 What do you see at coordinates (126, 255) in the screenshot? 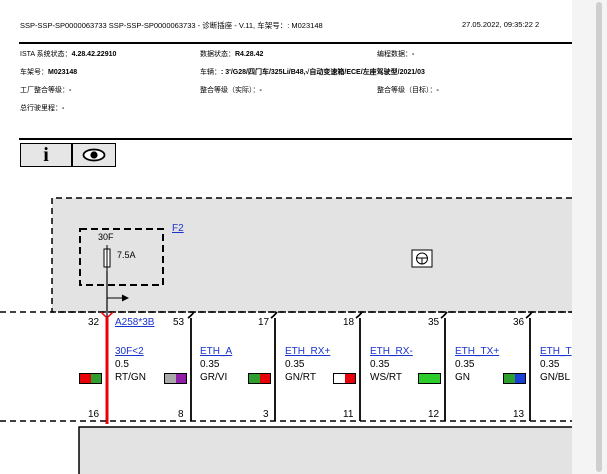
I see `fuse-value: 7.5A` at bounding box center [126, 255].